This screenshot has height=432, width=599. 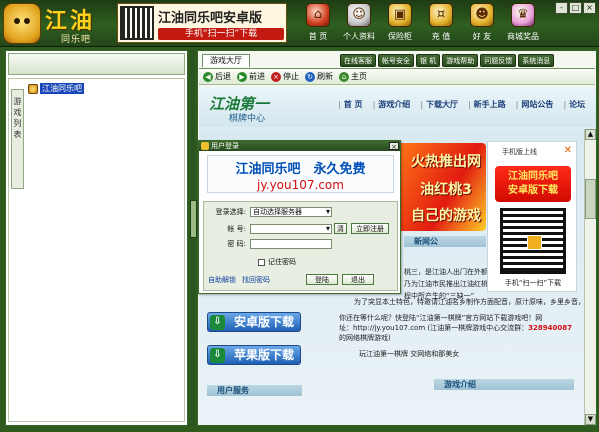 What do you see at coordinates (318, 36) in the screenshot?
I see `nav-label: 首 页` at bounding box center [318, 36].